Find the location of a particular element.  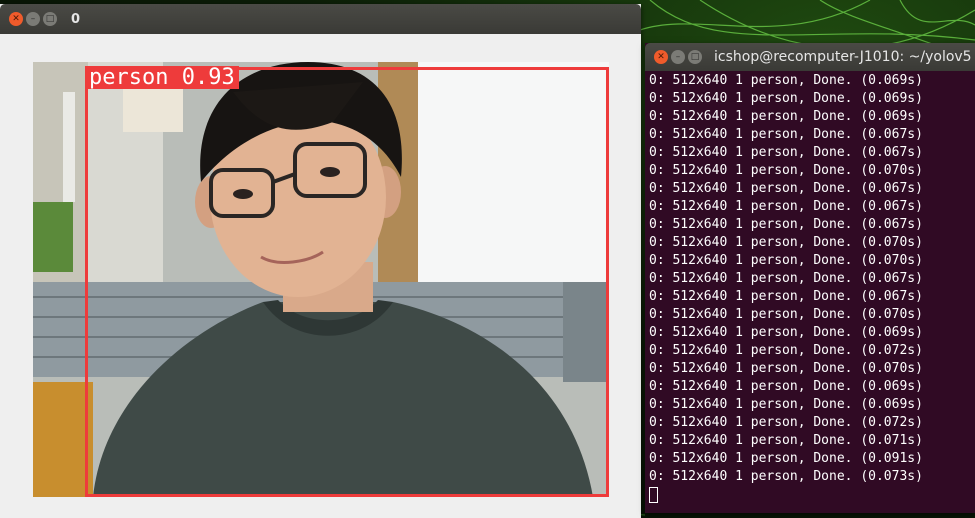

detection-label: person 0.93 is located at coordinates (162, 77).